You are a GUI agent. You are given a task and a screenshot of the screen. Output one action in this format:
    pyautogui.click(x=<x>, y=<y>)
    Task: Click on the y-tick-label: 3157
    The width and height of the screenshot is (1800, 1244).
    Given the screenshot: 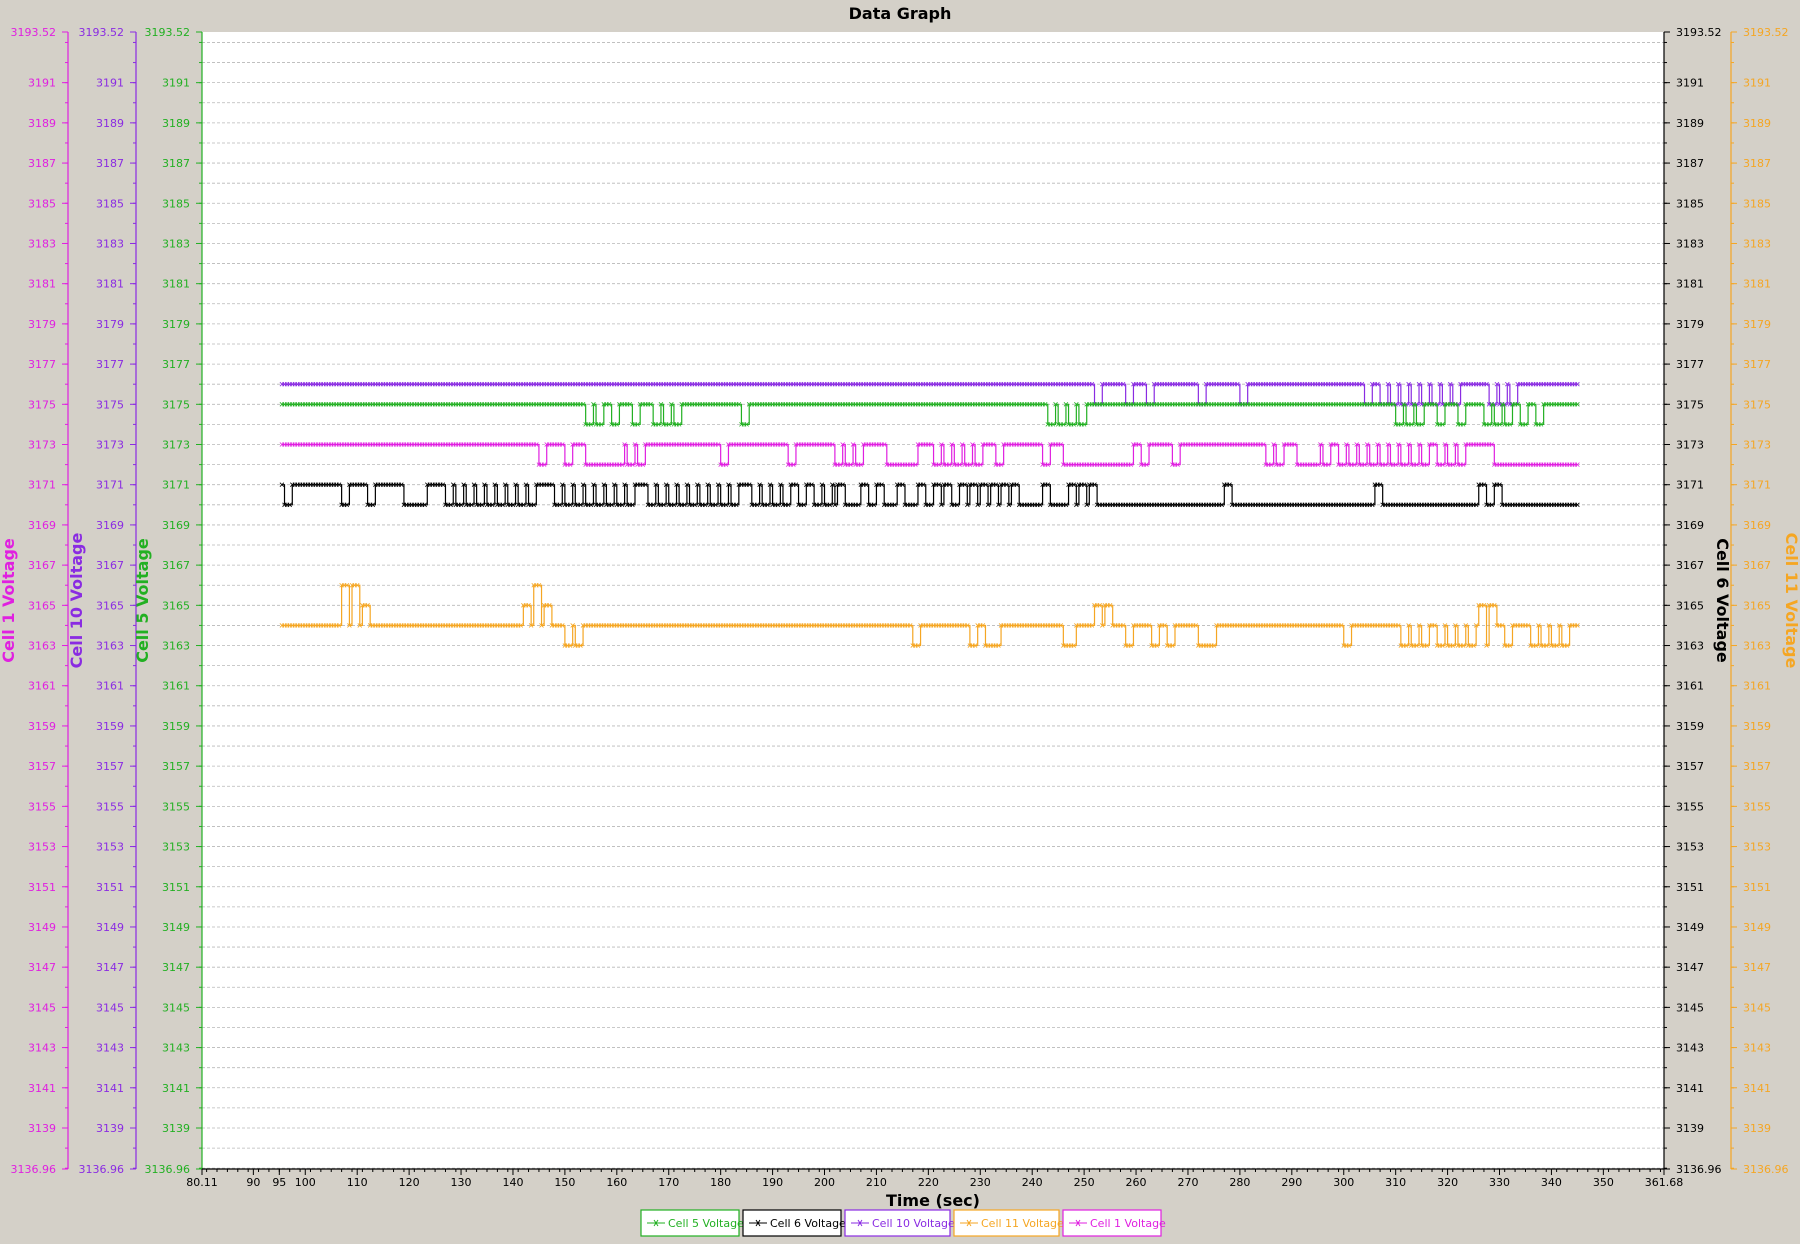 What is the action you would take?
    pyautogui.click(x=1757, y=766)
    